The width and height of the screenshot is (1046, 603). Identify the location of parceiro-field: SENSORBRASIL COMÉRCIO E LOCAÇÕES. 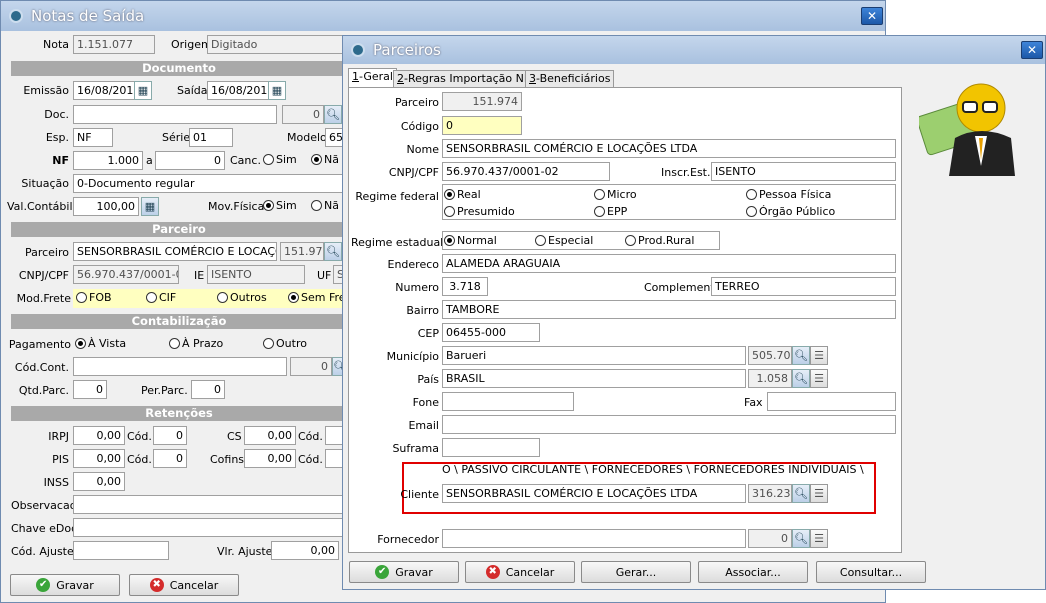
(175, 251).